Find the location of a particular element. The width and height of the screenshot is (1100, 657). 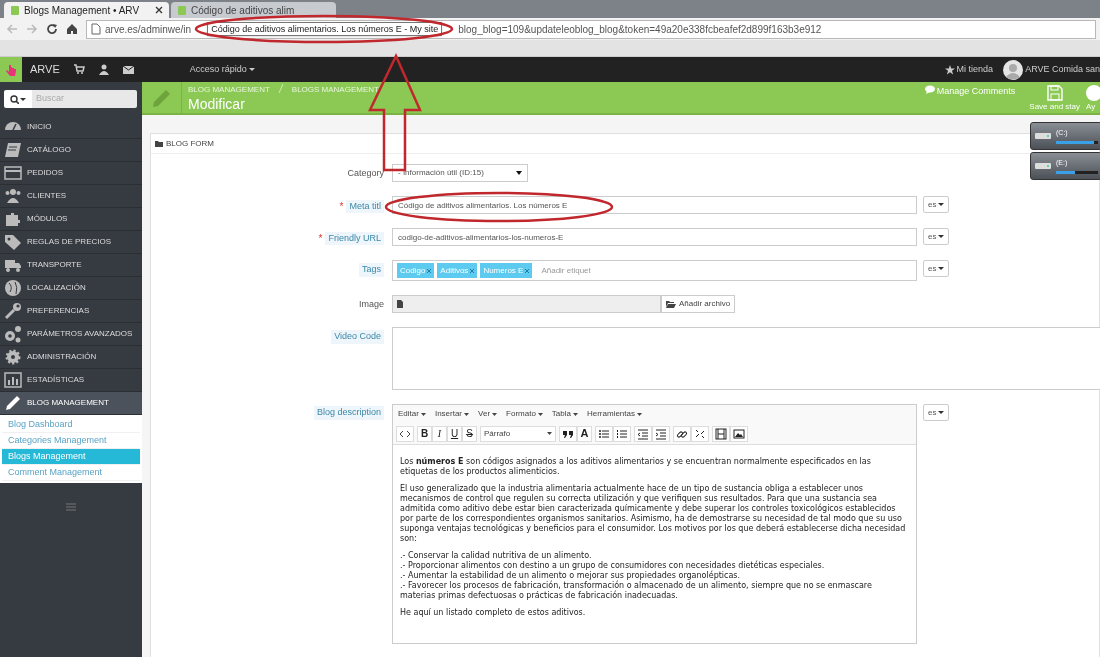

sidebar-item: BLOG MANAGEMENT is located at coordinates (71, 403).